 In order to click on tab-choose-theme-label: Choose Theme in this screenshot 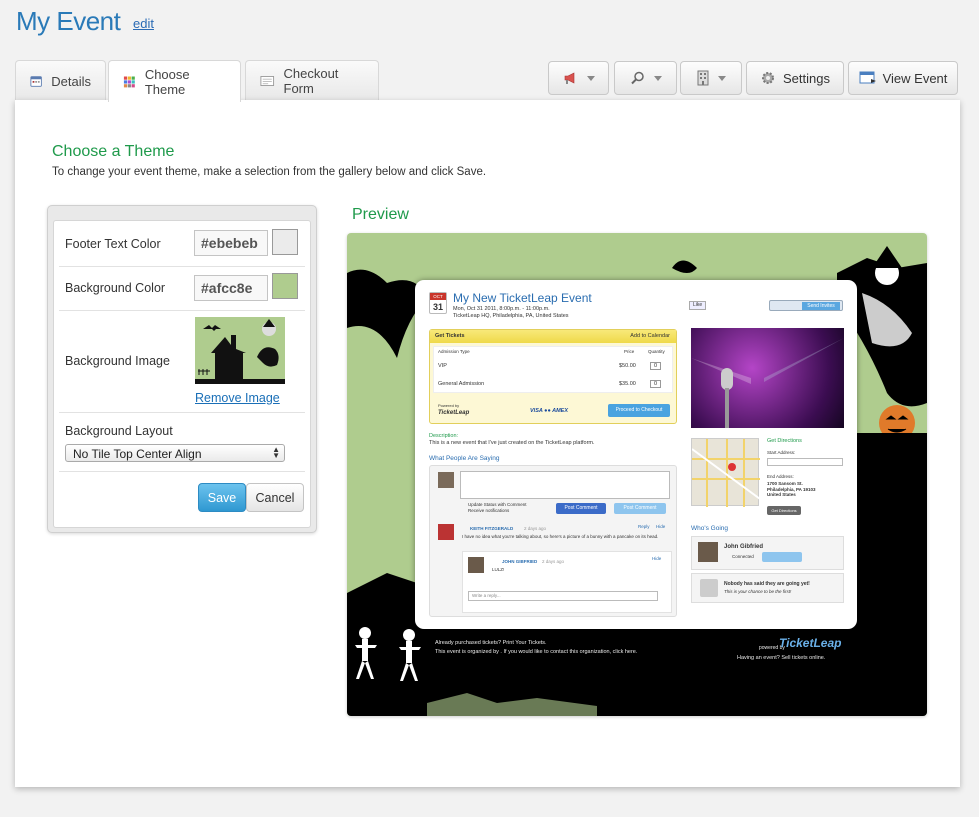, I will do `click(167, 81)`.